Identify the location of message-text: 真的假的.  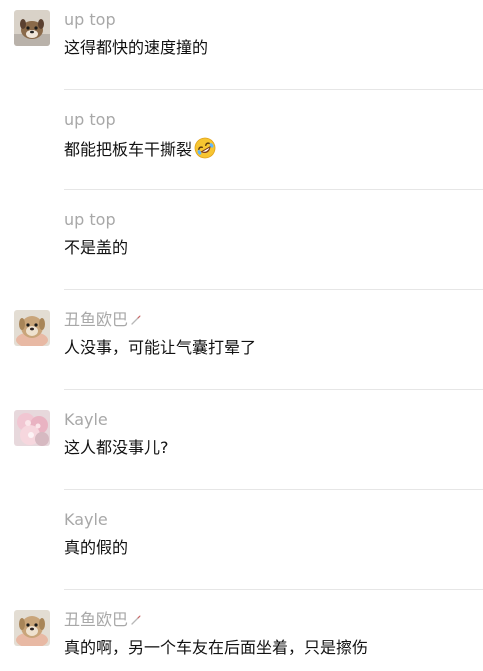
(96, 548).